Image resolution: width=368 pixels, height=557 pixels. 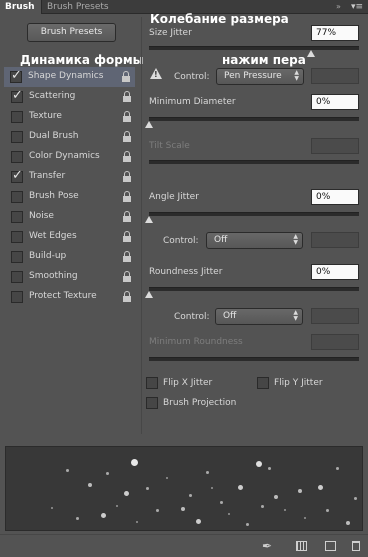 I want to click on sidebar-item-label: Smoothing, so click(x=53, y=276).